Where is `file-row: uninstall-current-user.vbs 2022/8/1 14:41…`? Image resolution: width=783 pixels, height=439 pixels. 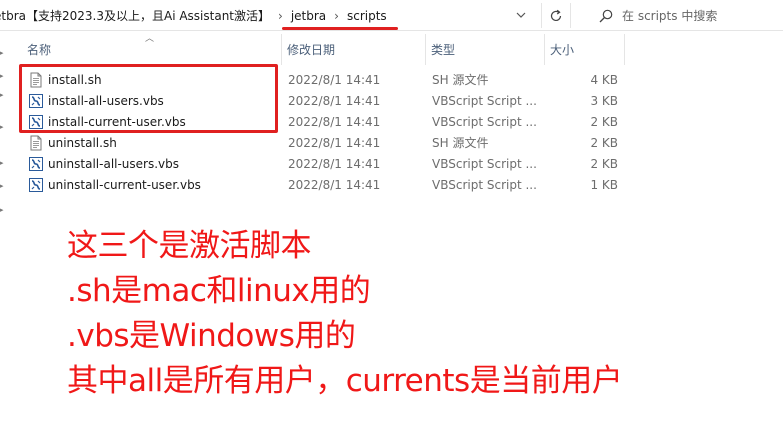
file-row: uninstall-current-user.vbs 2022/8/1 14:41… is located at coordinates (402, 184).